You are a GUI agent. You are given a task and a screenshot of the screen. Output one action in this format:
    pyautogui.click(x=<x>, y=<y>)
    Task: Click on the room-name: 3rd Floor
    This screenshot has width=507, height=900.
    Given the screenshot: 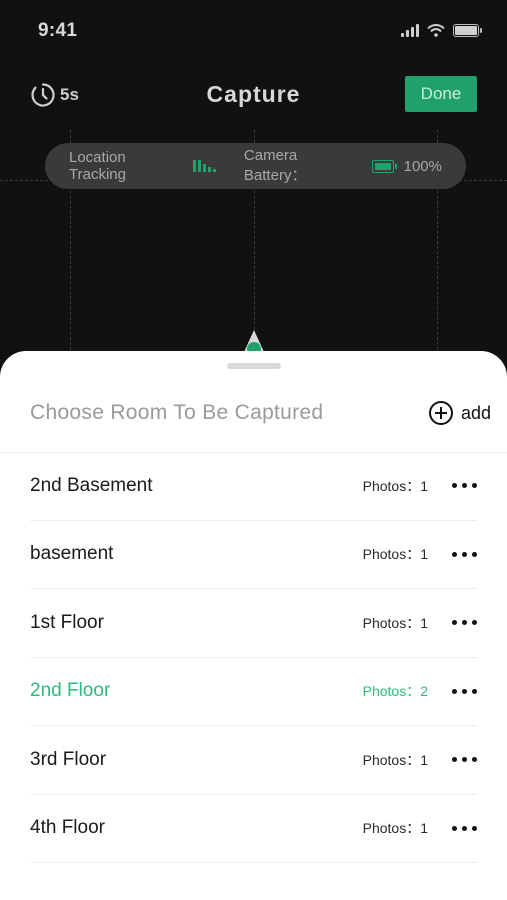 What is the action you would take?
    pyautogui.click(x=68, y=759)
    